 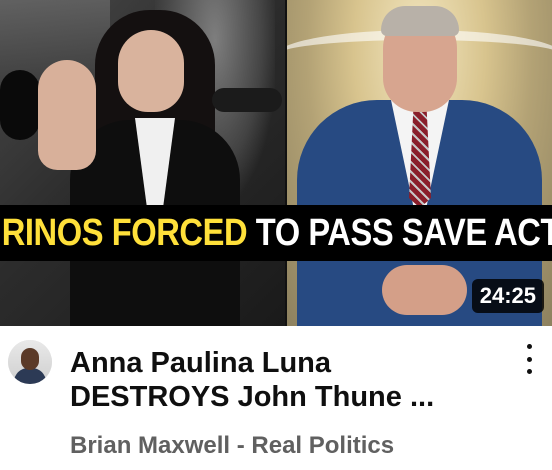 I want to click on more-actions-button, so click(x=529, y=359).